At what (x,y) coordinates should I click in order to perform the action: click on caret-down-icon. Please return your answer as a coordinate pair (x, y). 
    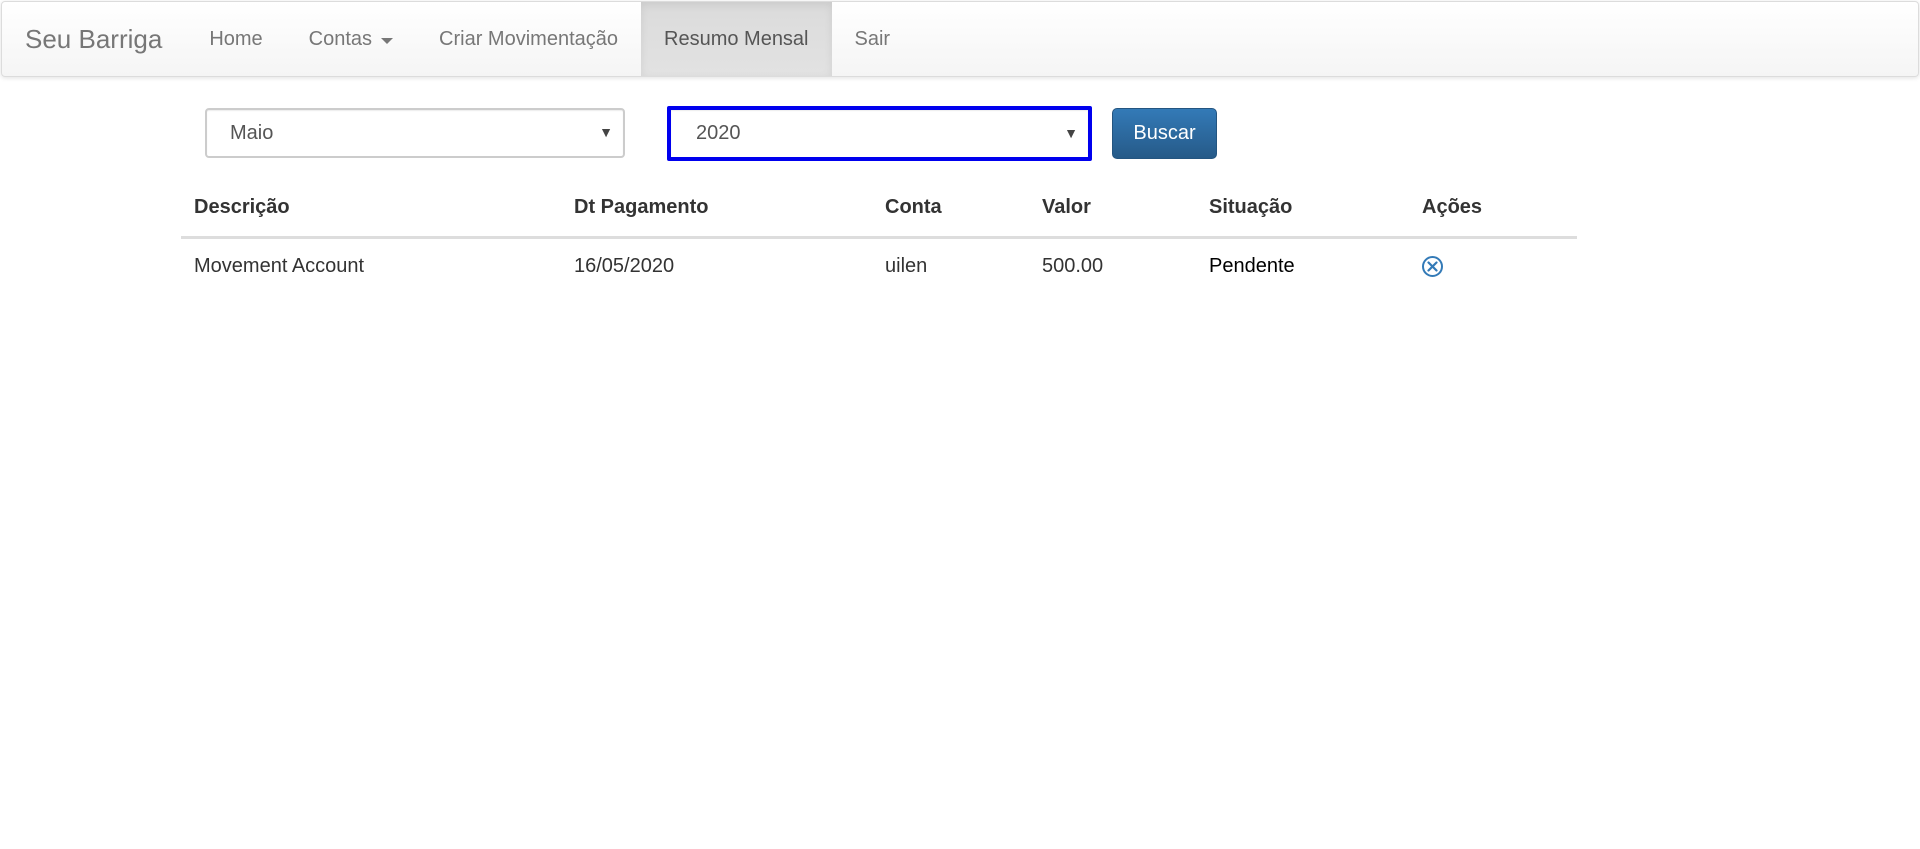
    Looking at the image, I should click on (387, 40).